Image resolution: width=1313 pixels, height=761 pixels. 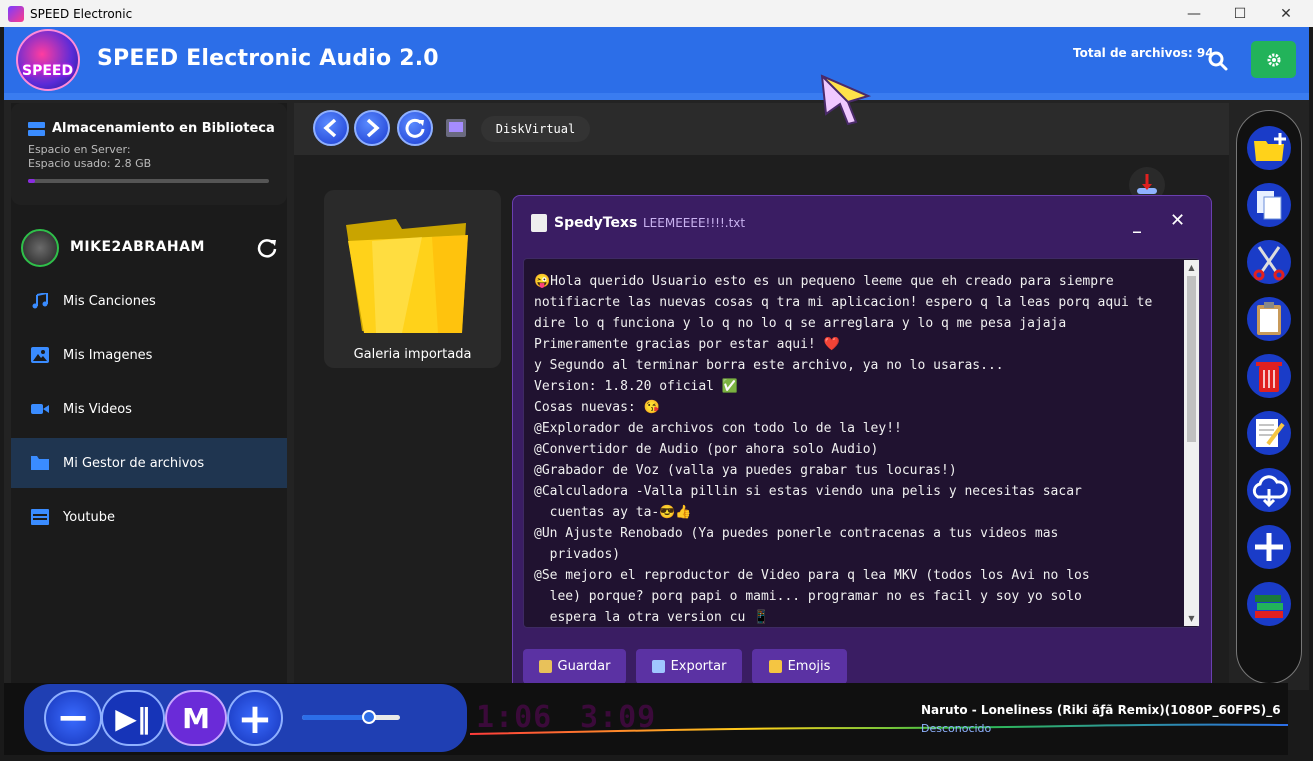 What do you see at coordinates (1273, 59) in the screenshot?
I see `settings-button` at bounding box center [1273, 59].